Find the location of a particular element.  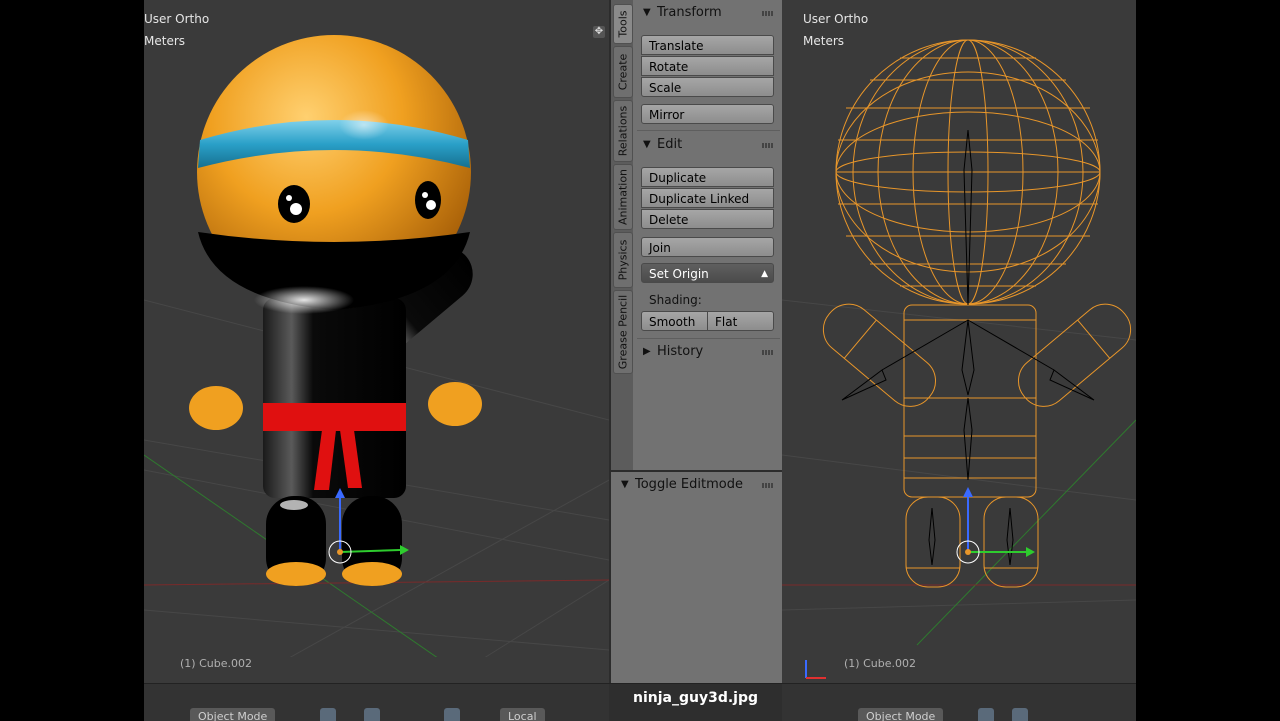

set-origin-label: Set Origin is located at coordinates (679, 274).